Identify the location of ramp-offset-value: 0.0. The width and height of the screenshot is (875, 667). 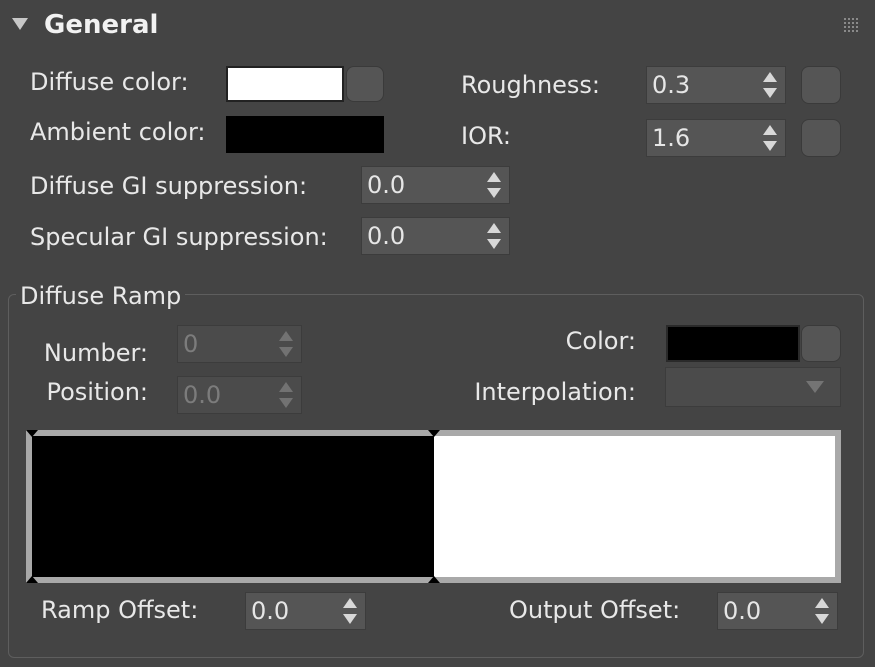
(270, 611).